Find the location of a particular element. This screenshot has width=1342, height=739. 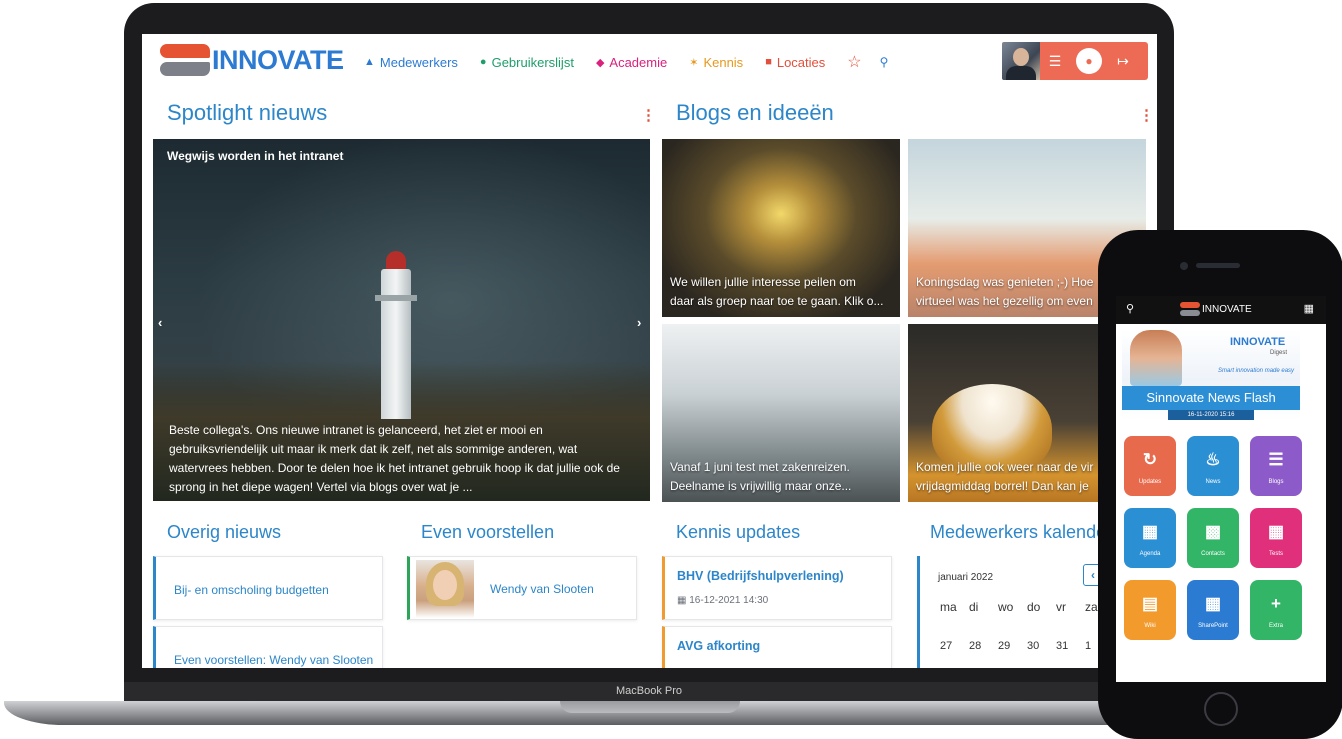

app-contacts: ▩ Contacts is located at coordinates (1213, 538).